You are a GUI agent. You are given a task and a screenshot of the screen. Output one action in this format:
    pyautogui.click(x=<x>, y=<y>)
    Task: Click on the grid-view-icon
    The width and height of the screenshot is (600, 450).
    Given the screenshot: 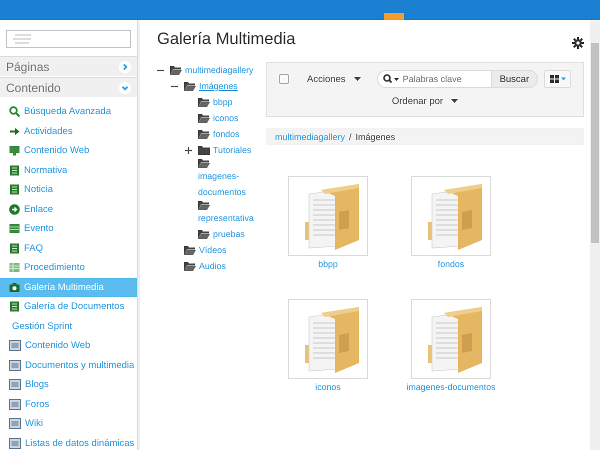 What is the action you would take?
    pyautogui.click(x=558, y=79)
    